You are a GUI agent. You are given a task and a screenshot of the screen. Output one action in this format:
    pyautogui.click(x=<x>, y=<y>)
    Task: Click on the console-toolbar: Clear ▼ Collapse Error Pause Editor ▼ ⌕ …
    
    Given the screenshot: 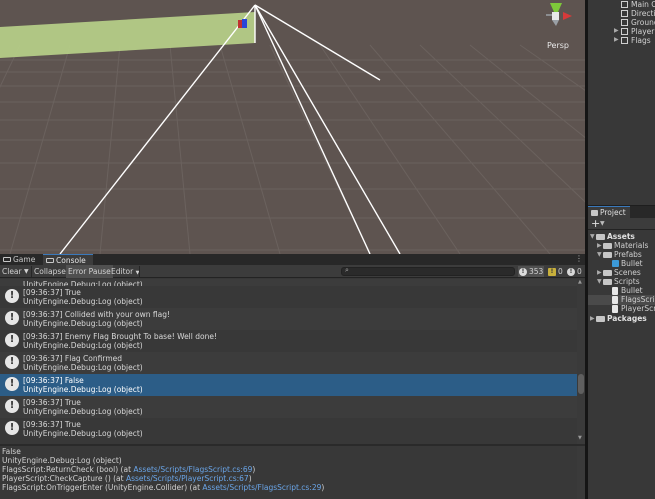 What is the action you would take?
    pyautogui.click(x=292, y=271)
    